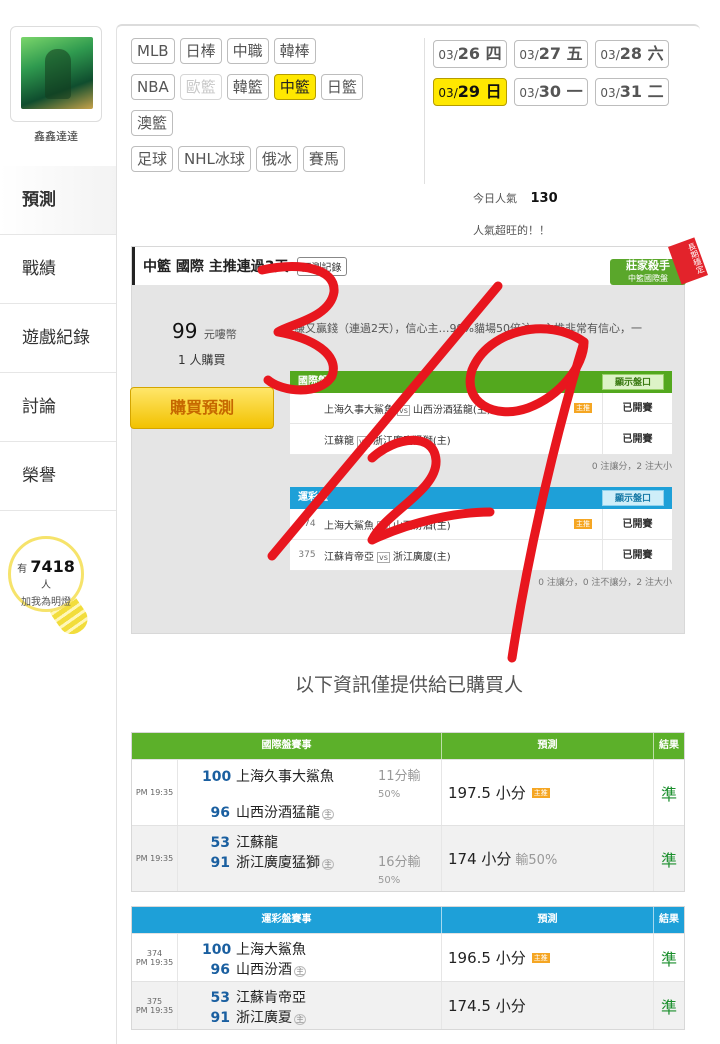 Image resolution: width=720 pixels, height=1044 pixels. I want to click on bulb-label: 加我為明燈, so click(46, 602).